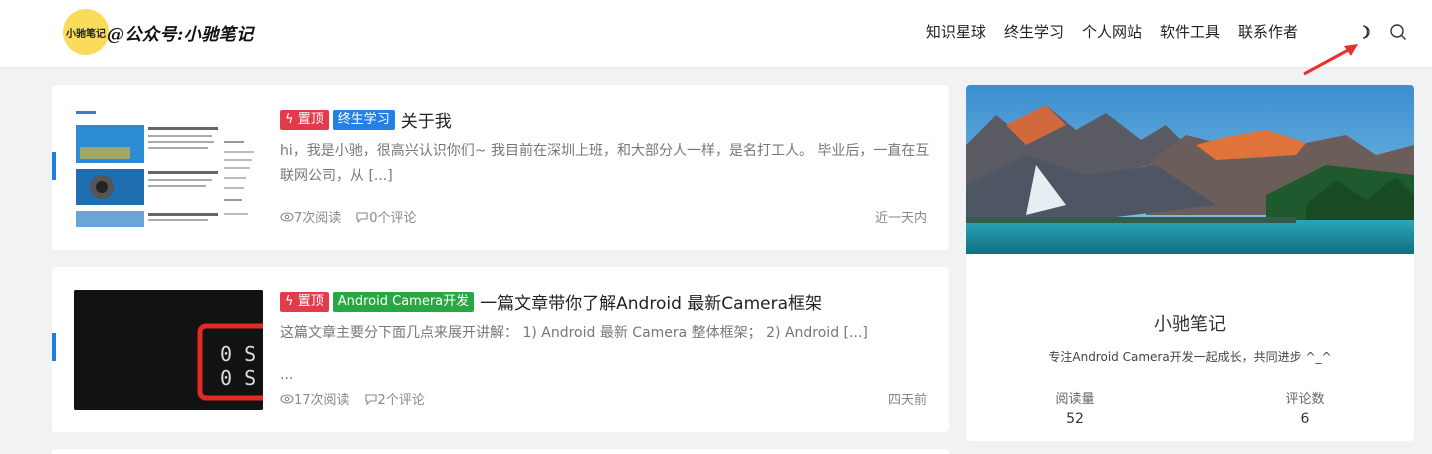  I want to click on post-title-row: ϟ 置顶 终生学习 关于我, so click(366, 119).